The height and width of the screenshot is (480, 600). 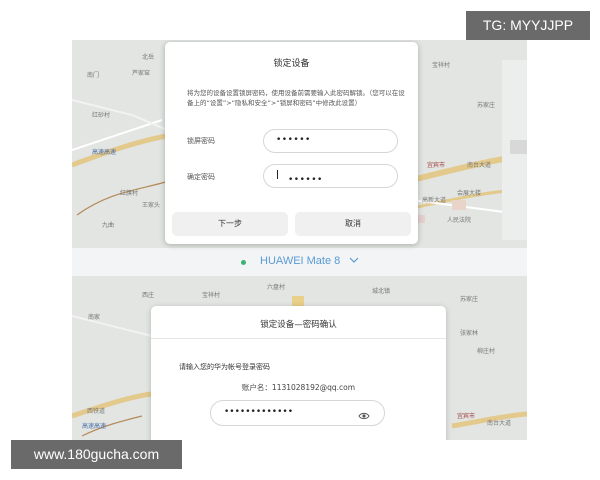 What do you see at coordinates (434, 200) in the screenshot?
I see `map-city-label: 高新大道` at bounding box center [434, 200].